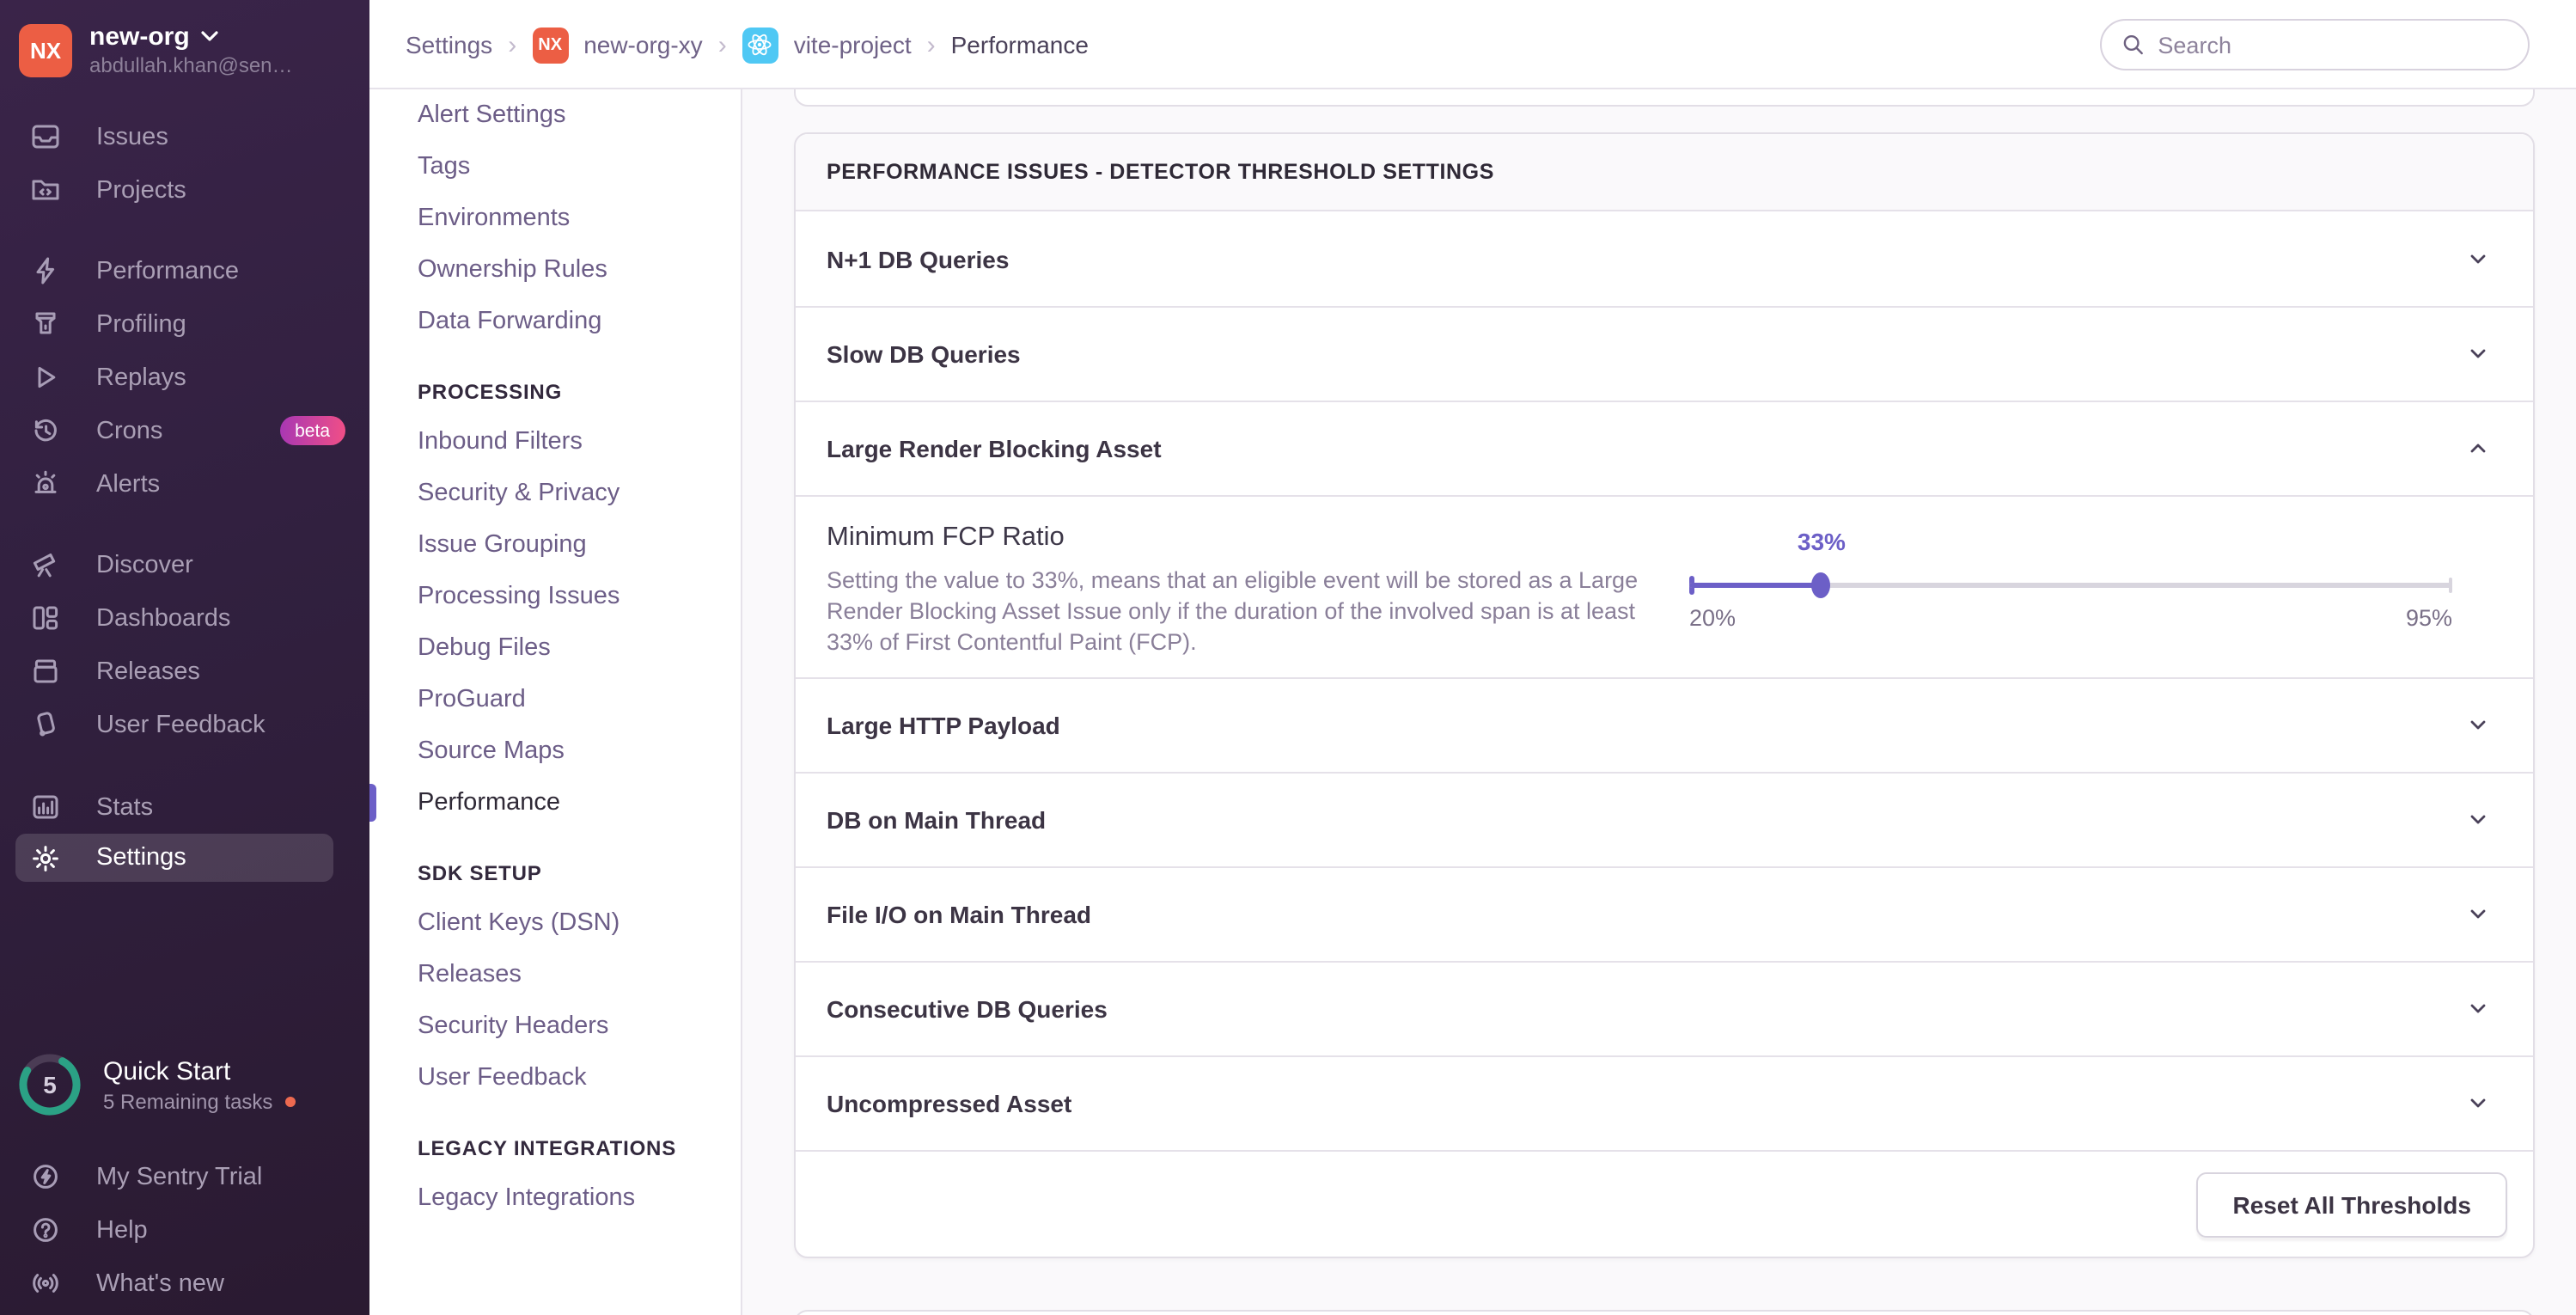  I want to click on reset-all-thresholds-button: Reset All Thresholds, so click(2351, 1205).